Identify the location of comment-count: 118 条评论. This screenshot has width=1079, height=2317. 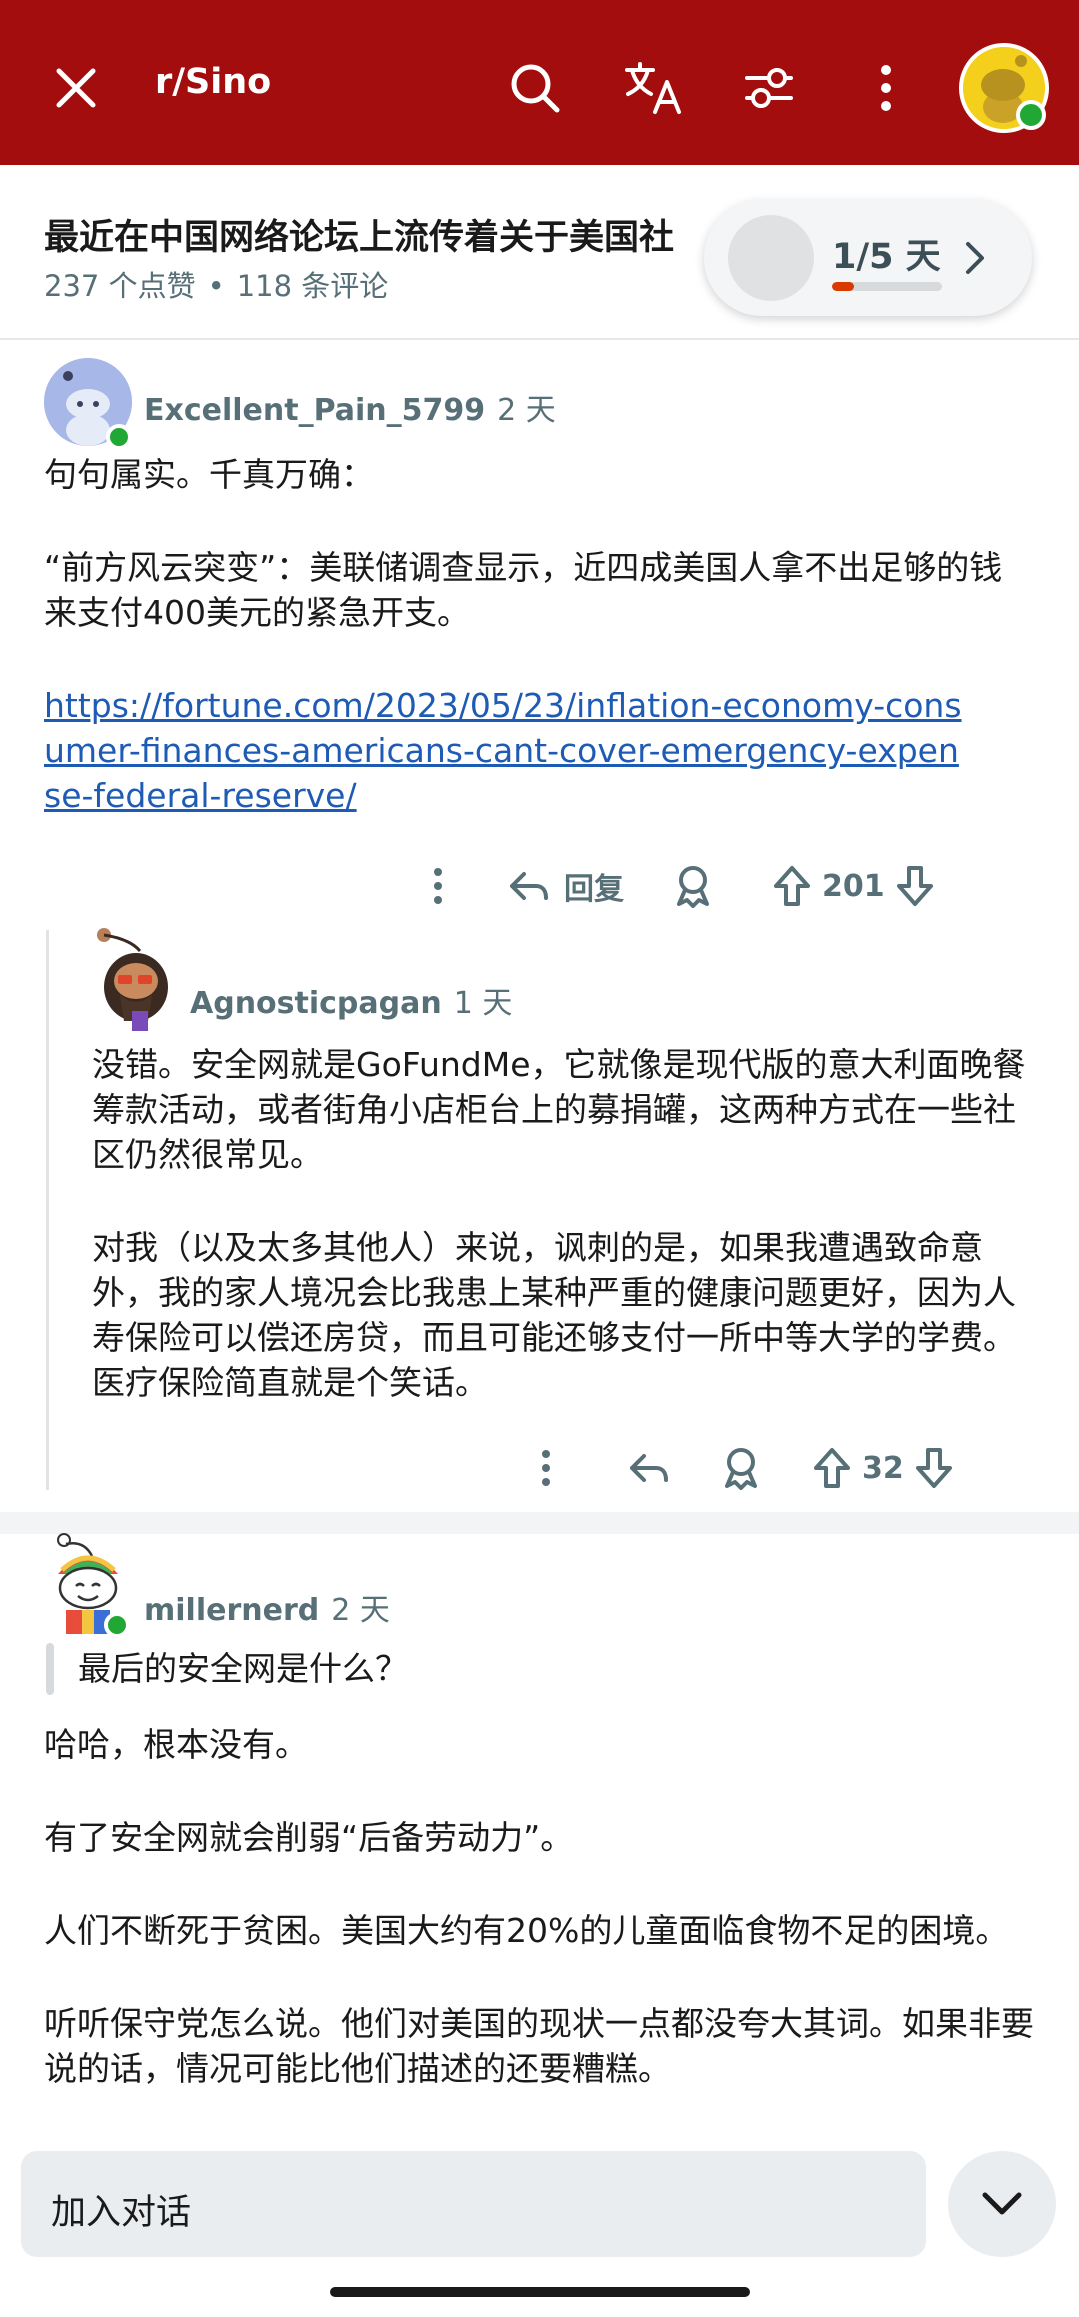
(312, 286).